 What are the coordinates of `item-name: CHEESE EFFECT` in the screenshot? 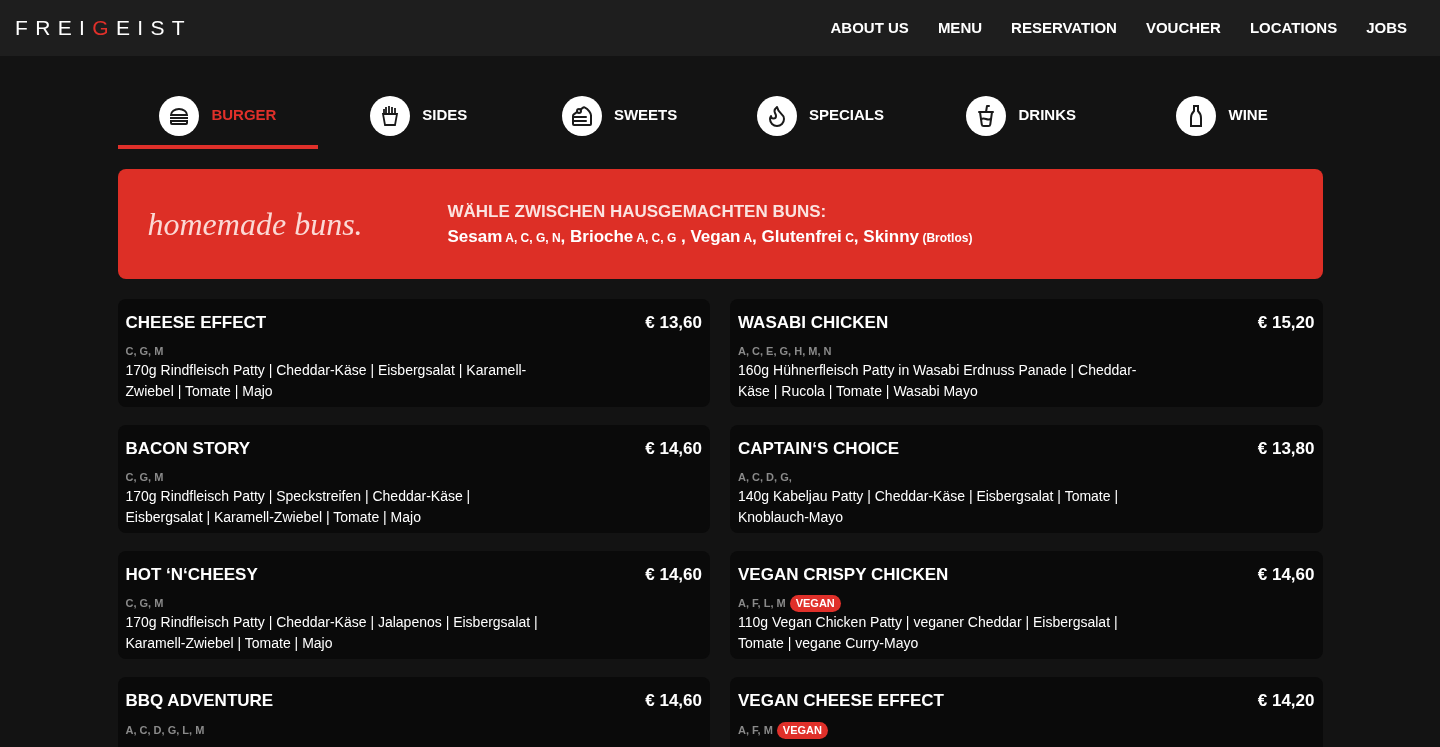 It's located at (196, 323).